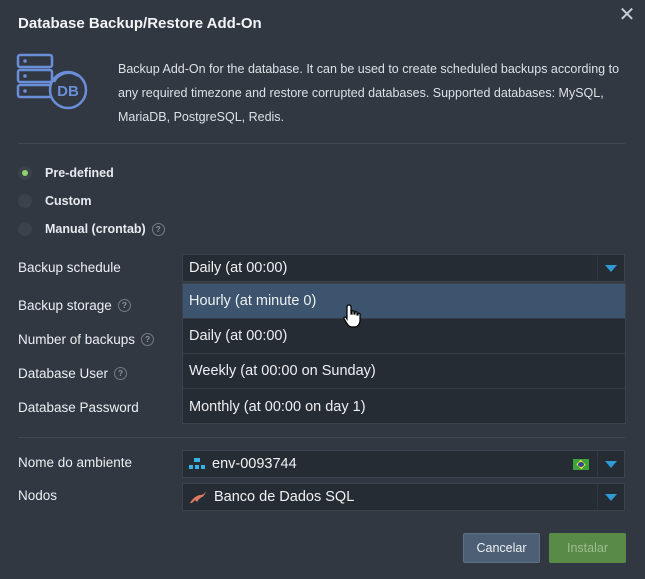 The image size is (645, 579). What do you see at coordinates (404, 371) in the screenshot?
I see `dropdown-option-weekly: Weekly (at 00:00 on Sunday)` at bounding box center [404, 371].